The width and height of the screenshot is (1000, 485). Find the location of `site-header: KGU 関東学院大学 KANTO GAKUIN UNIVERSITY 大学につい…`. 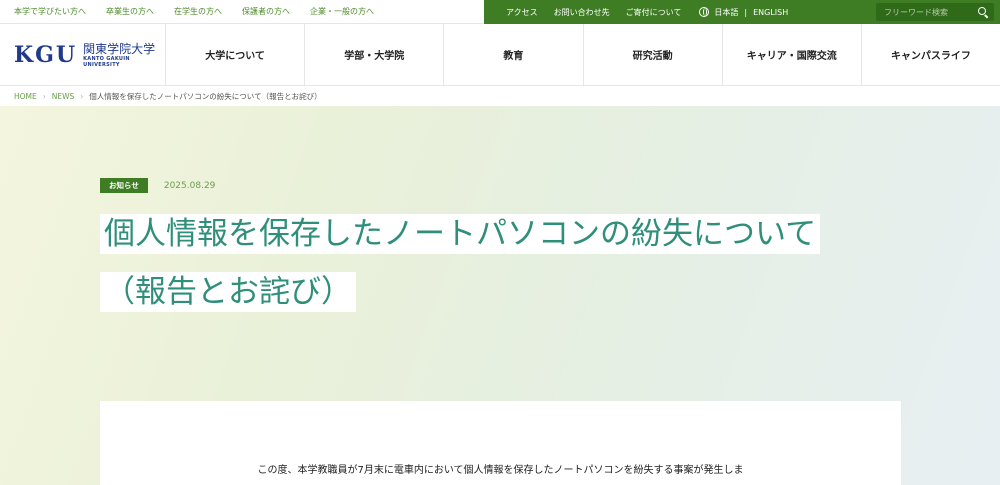

site-header: KGU 関東学院大学 KANTO GAKUIN UNIVERSITY 大学につい… is located at coordinates (500, 55).